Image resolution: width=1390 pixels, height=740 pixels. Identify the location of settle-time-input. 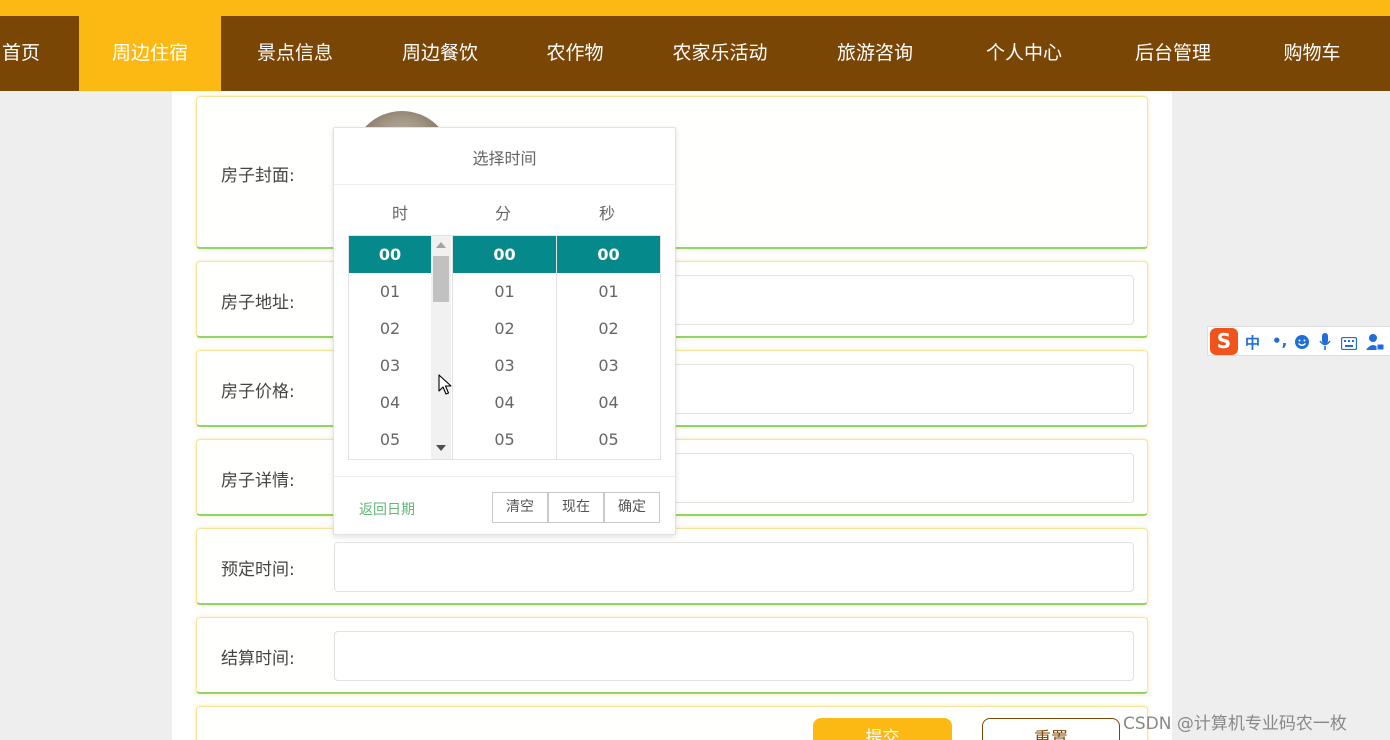
(734, 656).